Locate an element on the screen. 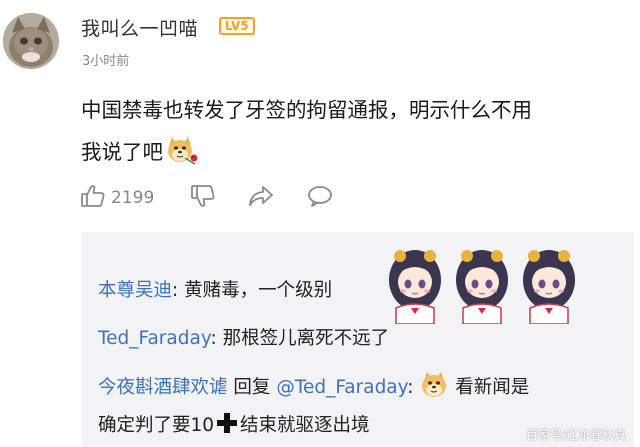 This screenshot has width=640, height=447. doge-rose-emoji-icon is located at coordinates (182, 151).